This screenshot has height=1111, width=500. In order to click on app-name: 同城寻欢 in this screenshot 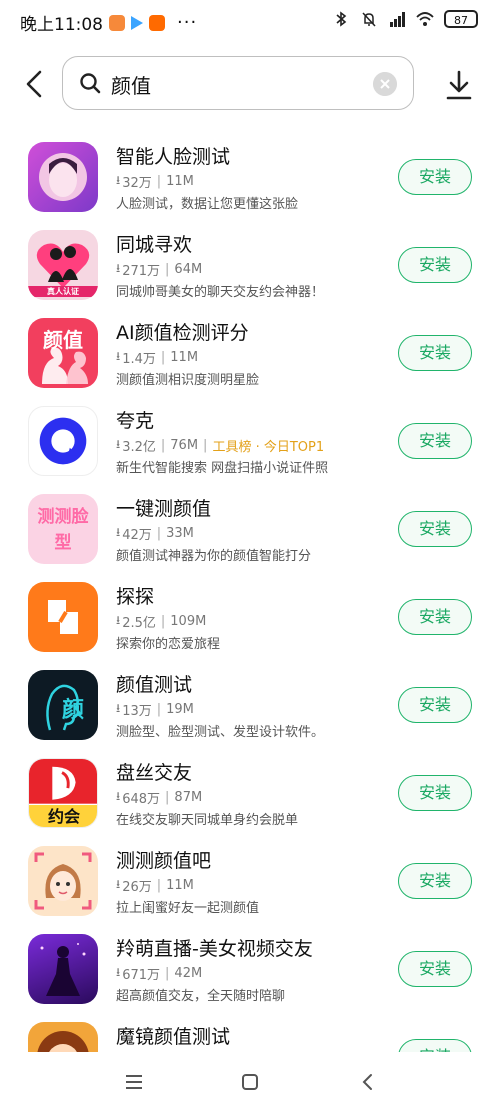, I will do `click(154, 245)`.